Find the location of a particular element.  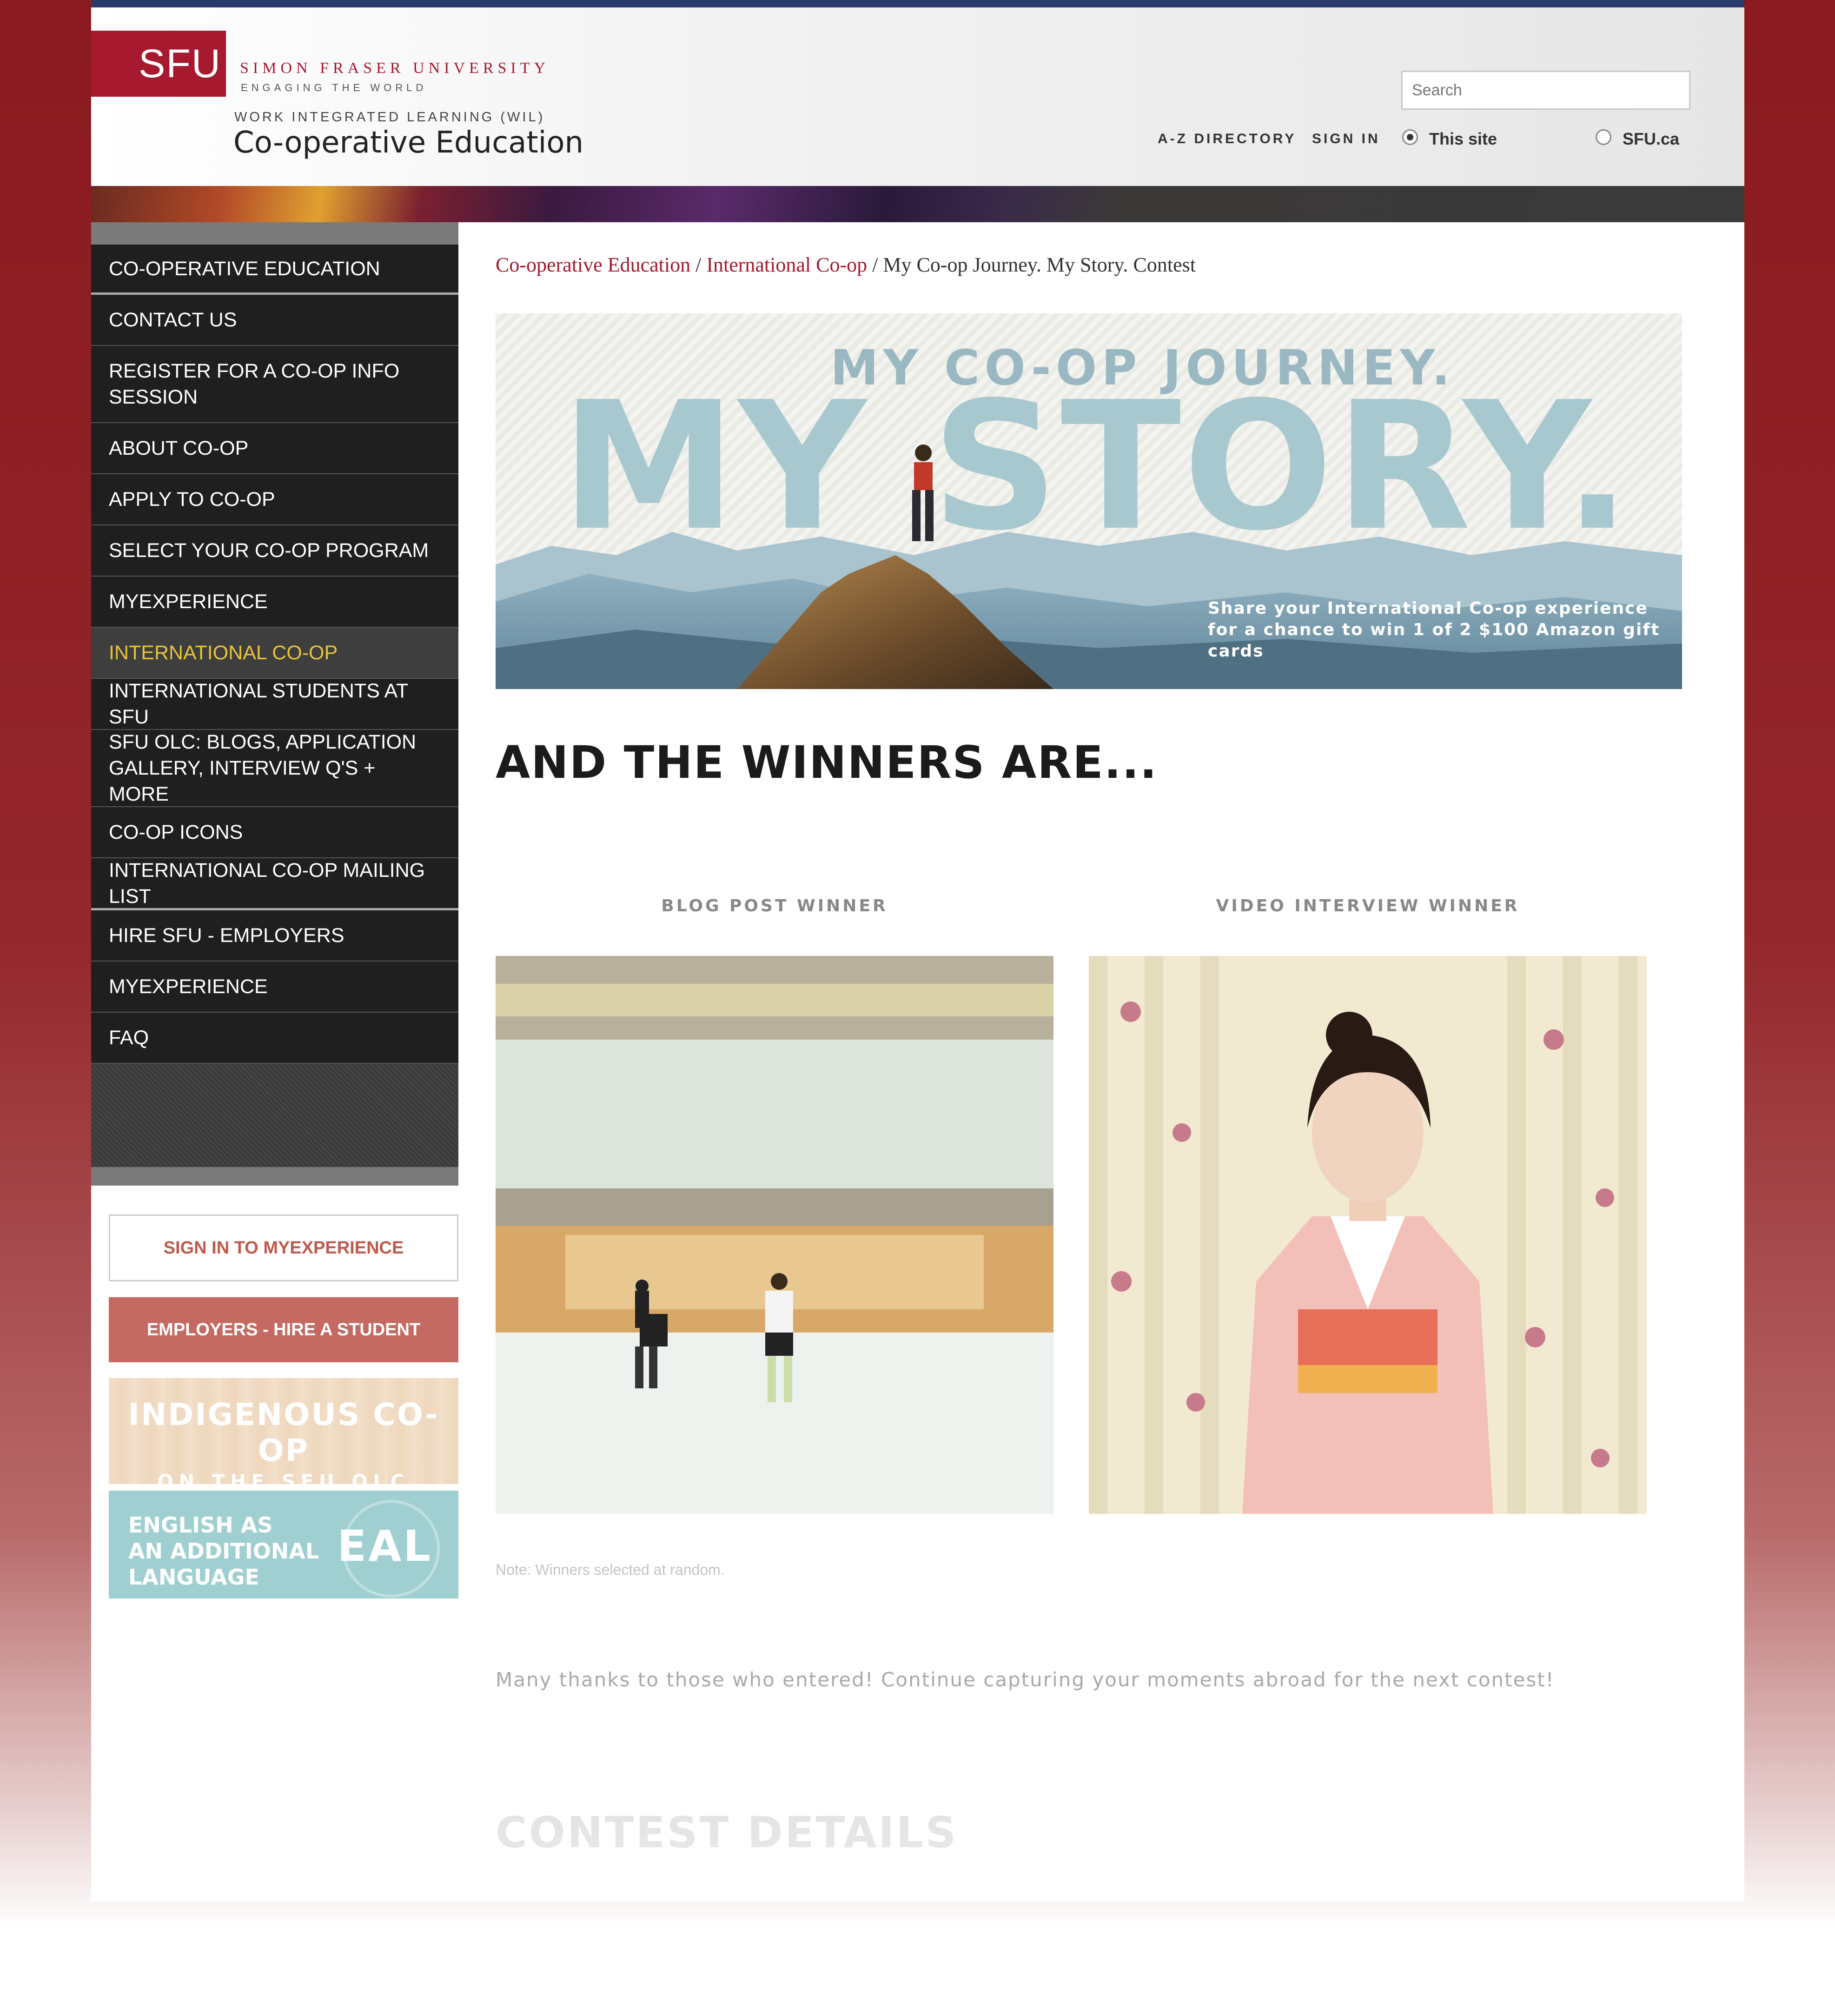

breadcrumb-link-coop: Co-operative Education is located at coordinates (593, 264).